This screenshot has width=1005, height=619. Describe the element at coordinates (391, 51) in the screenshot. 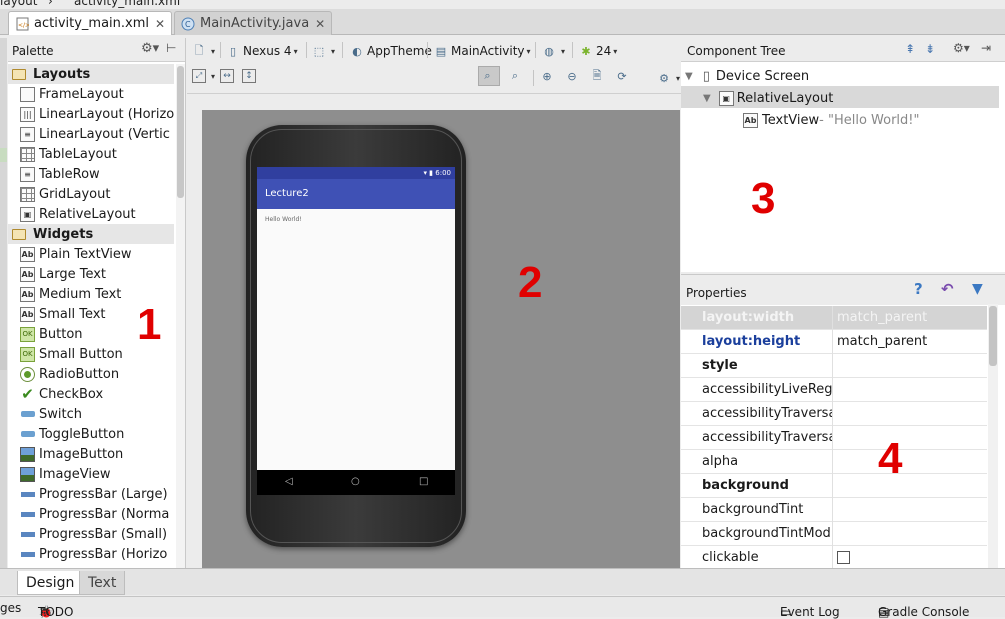

I see `theme-selector: ◐ AppTheme` at that location.